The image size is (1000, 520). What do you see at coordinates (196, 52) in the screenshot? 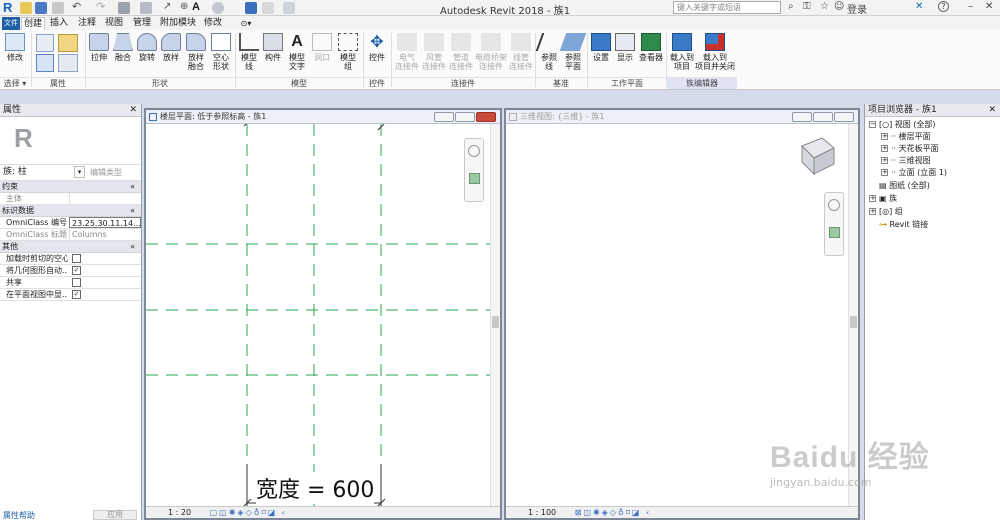
I see `swept-blend-button: 放样 融合` at bounding box center [196, 52].